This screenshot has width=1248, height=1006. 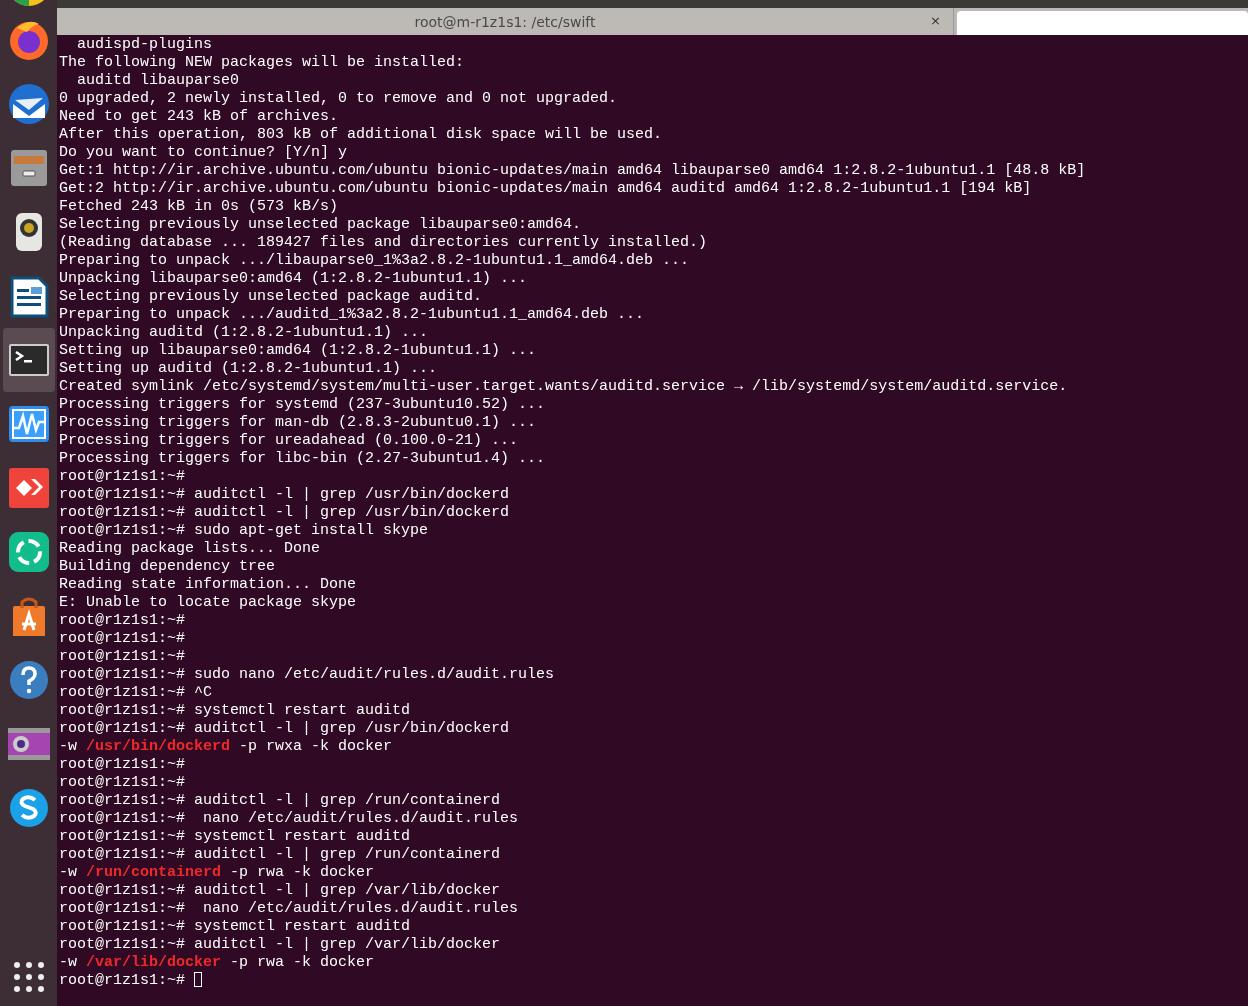 I want to click on tab-title: root@m-r1z1s1: /etc/swift, so click(x=505, y=21).